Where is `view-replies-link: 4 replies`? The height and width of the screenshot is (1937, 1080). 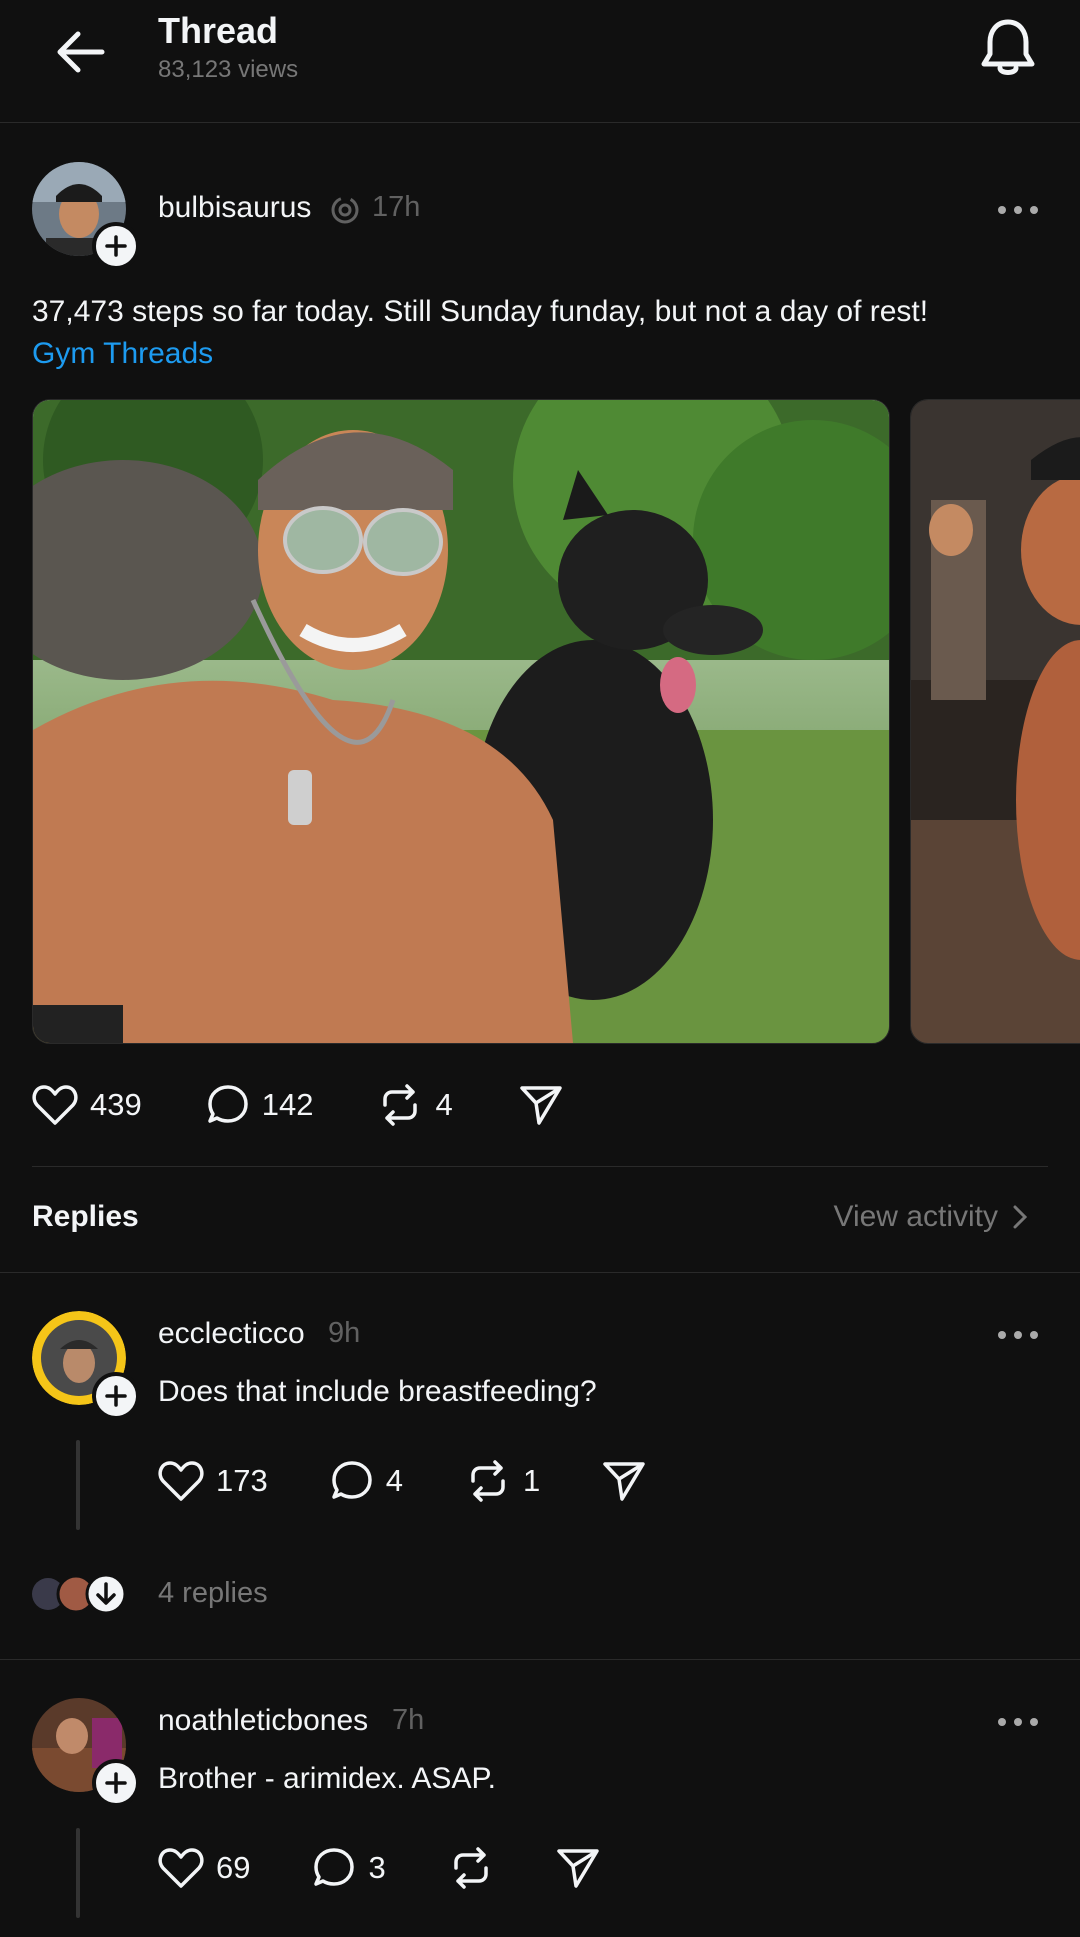
view-replies-link: 4 replies is located at coordinates (213, 1593).